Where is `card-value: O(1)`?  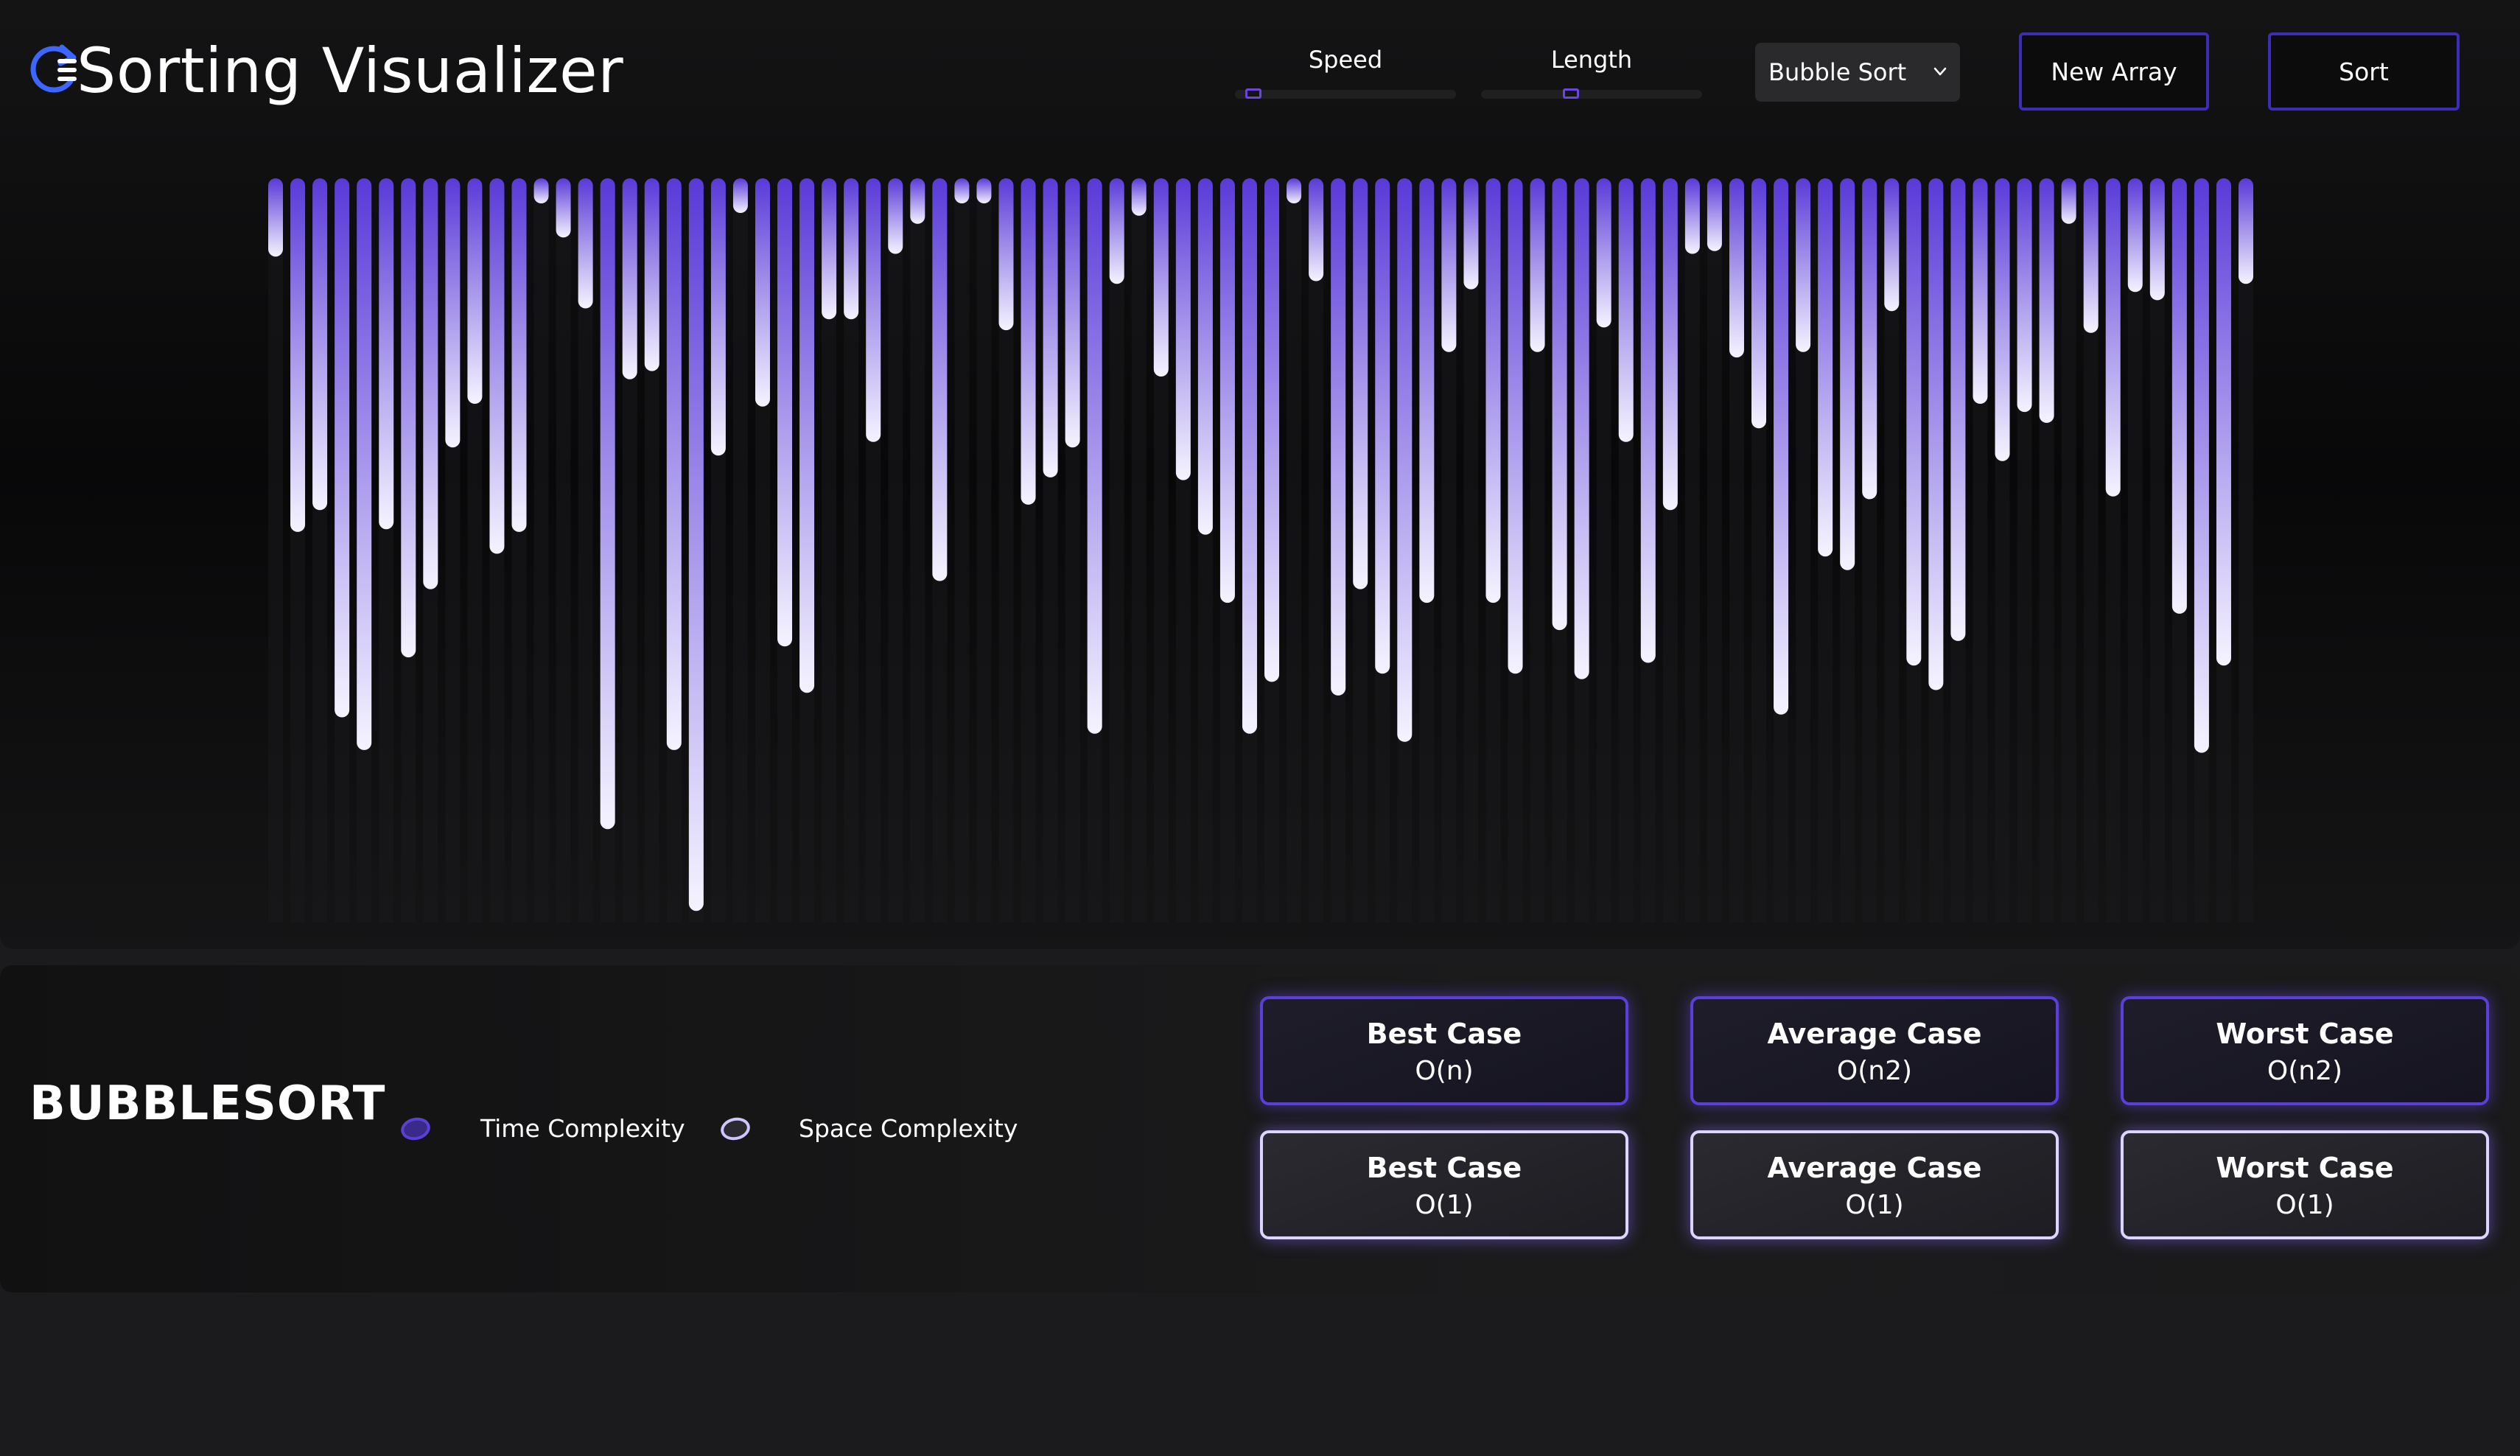 card-value: O(1) is located at coordinates (1874, 1205).